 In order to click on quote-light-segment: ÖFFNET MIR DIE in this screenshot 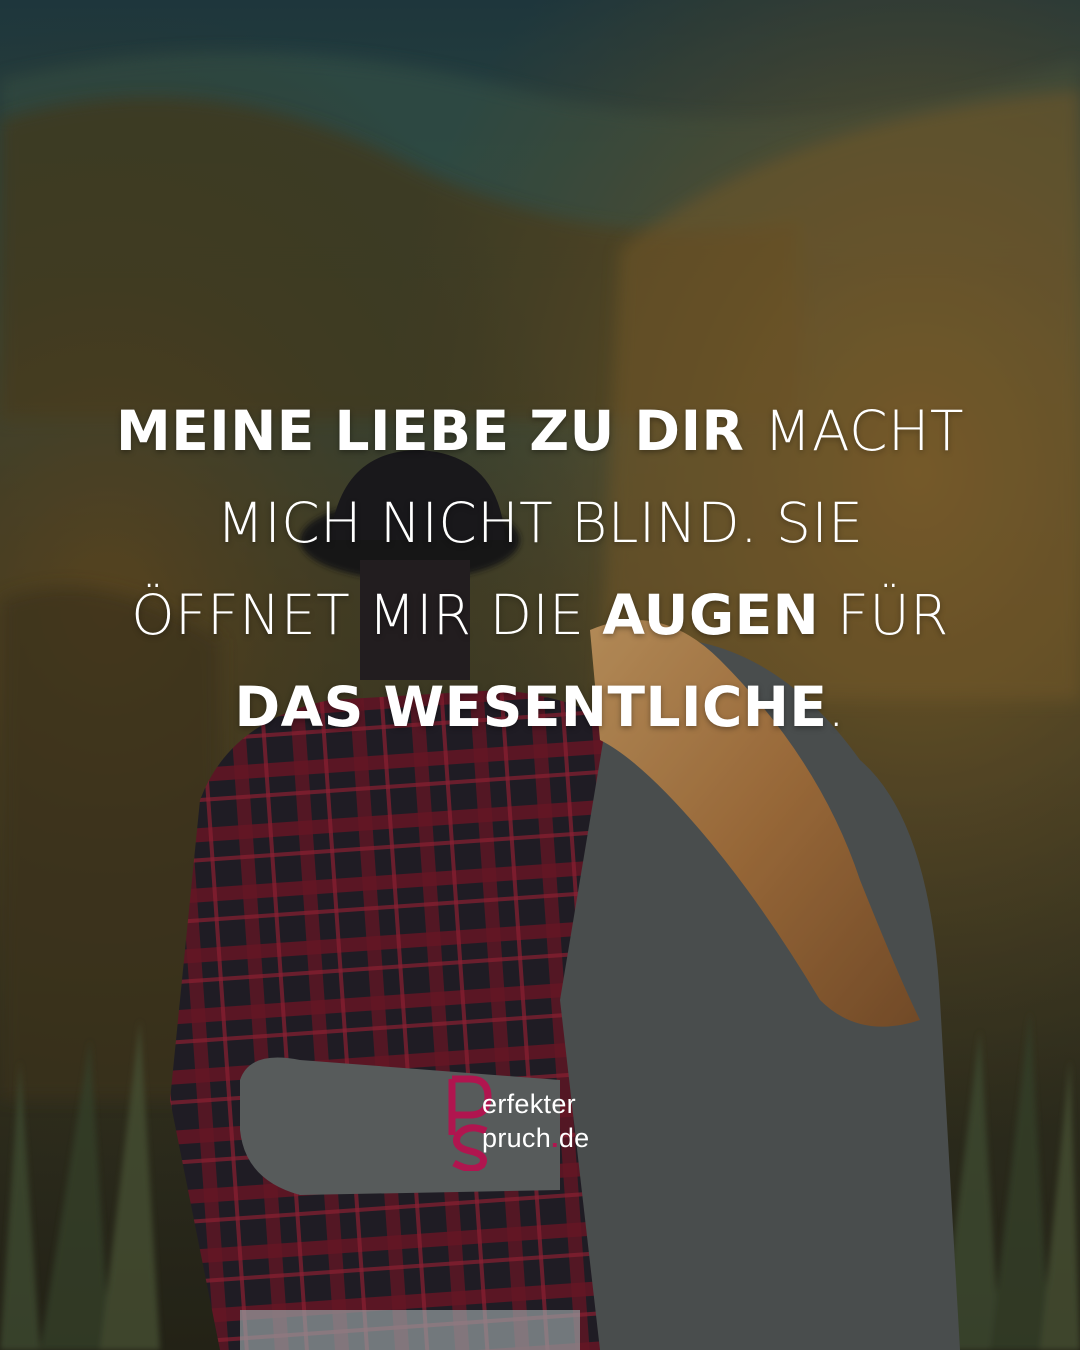, I will do `click(367, 615)`.